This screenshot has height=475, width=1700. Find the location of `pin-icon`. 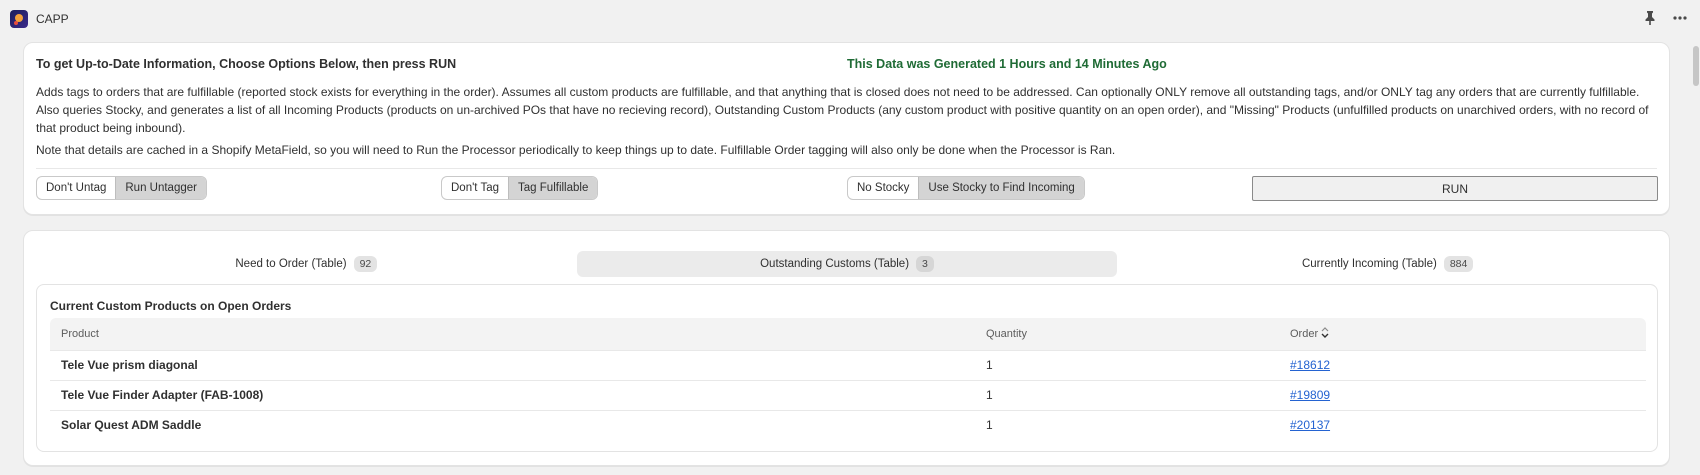

pin-icon is located at coordinates (1650, 18).